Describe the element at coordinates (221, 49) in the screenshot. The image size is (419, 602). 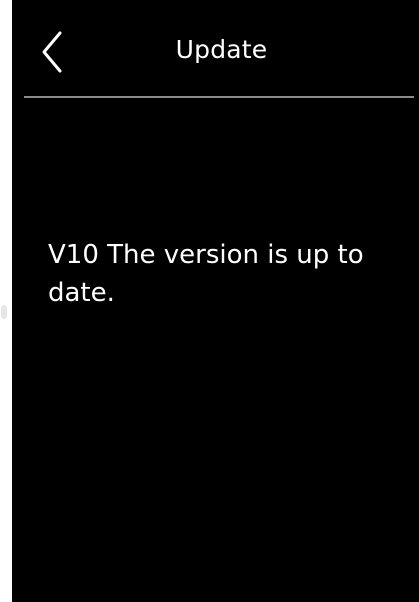
I see `page-title: Update` at that location.